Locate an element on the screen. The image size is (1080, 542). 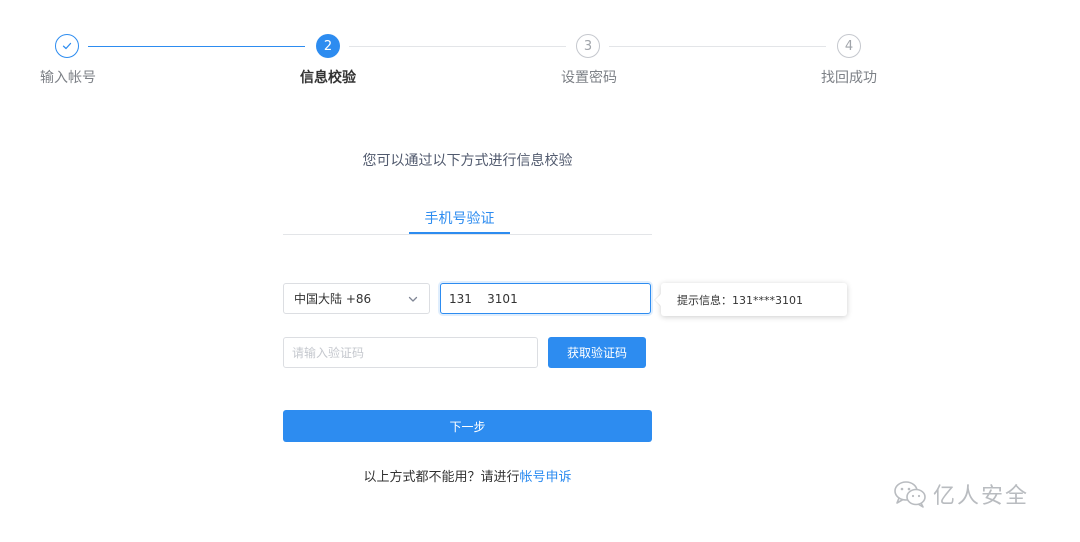
region-select: 中国大陆 +86 is located at coordinates (356, 298).